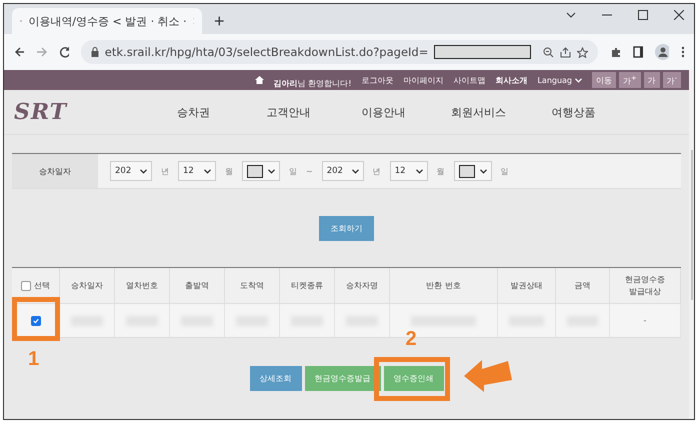 The height and width of the screenshot is (425, 700). Describe the element at coordinates (573, 112) in the screenshot. I see `nav-item: 여행상품` at that location.